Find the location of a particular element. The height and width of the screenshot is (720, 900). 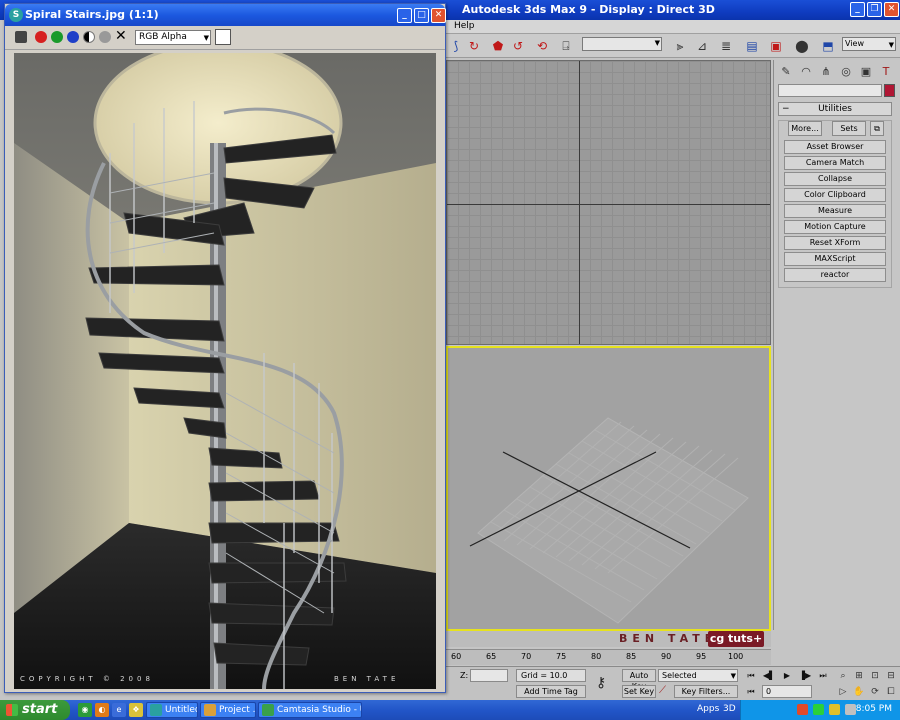

max-menubar: Help is located at coordinates (673, 27).